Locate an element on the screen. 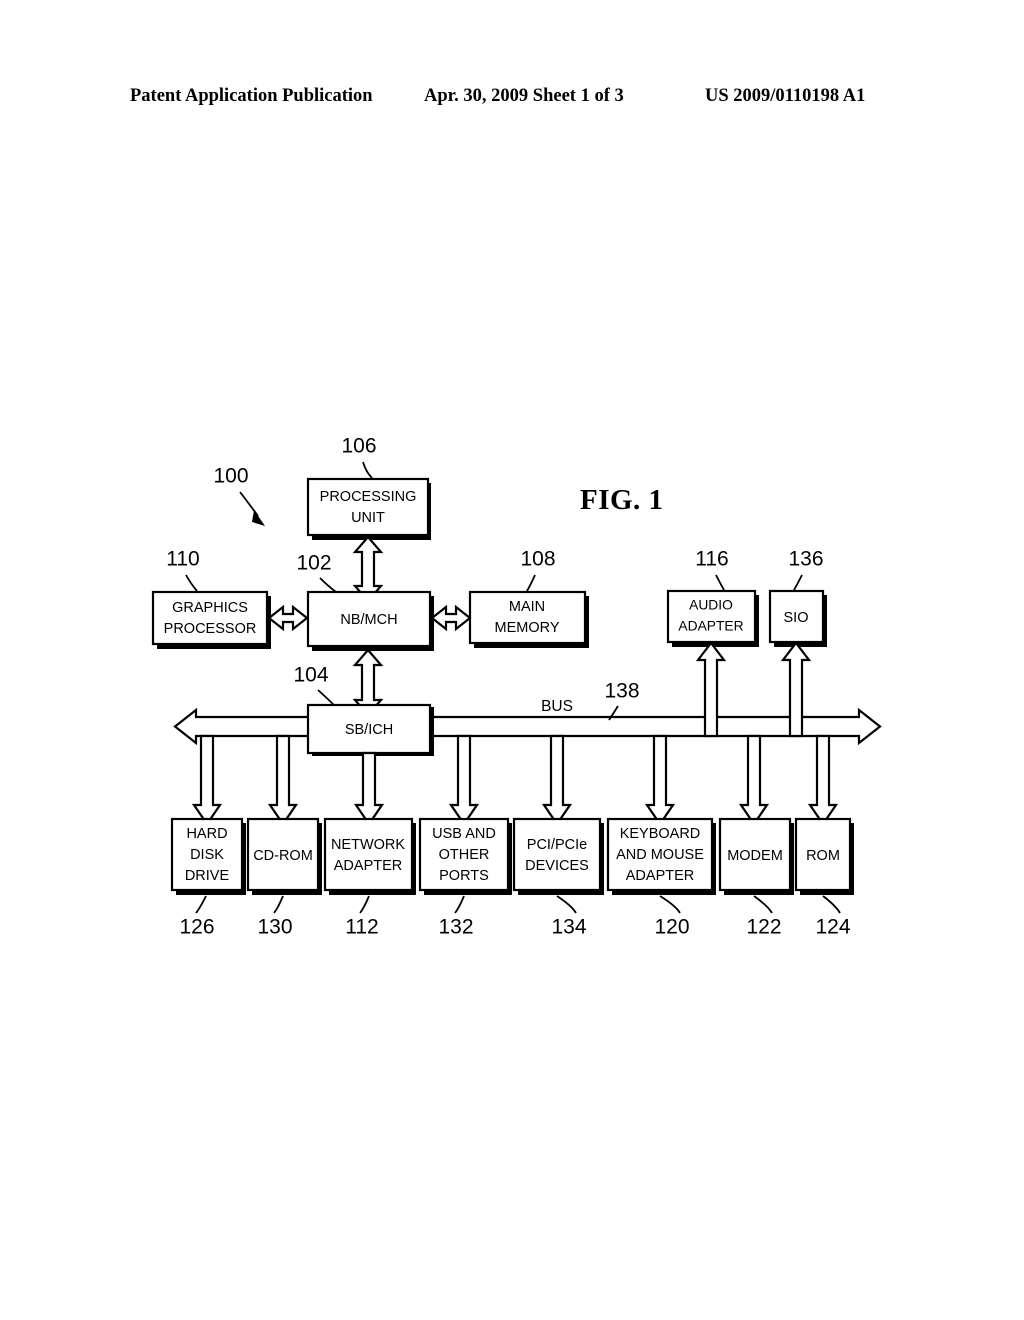  block-main-memory-label-2: MEMORY is located at coordinates (527, 628).